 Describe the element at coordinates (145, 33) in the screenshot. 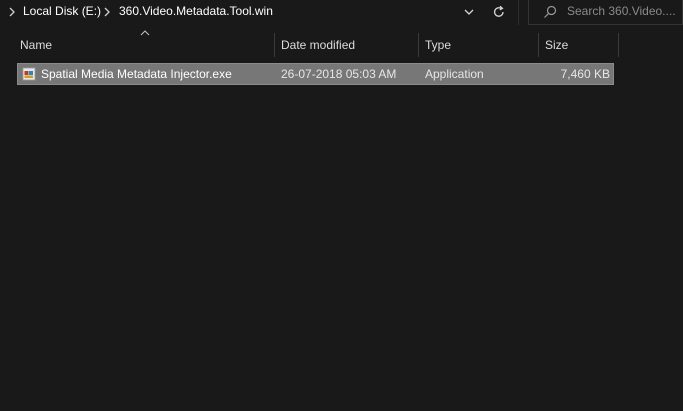

I see `sort-ascending-icon` at that location.